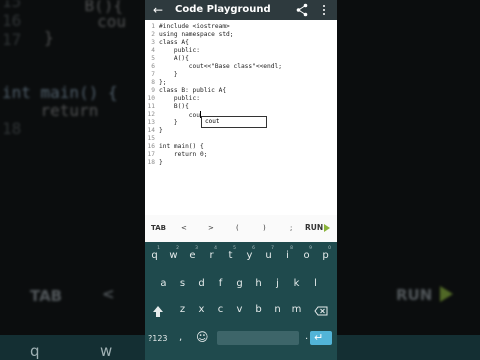 The height and width of the screenshot is (360, 480). What do you see at coordinates (173, 98) in the screenshot?
I see `code-line: 10 public:` at bounding box center [173, 98].